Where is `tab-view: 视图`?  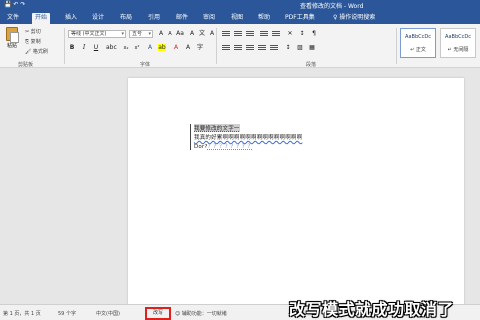
tab-view: 视图 is located at coordinates (237, 18).